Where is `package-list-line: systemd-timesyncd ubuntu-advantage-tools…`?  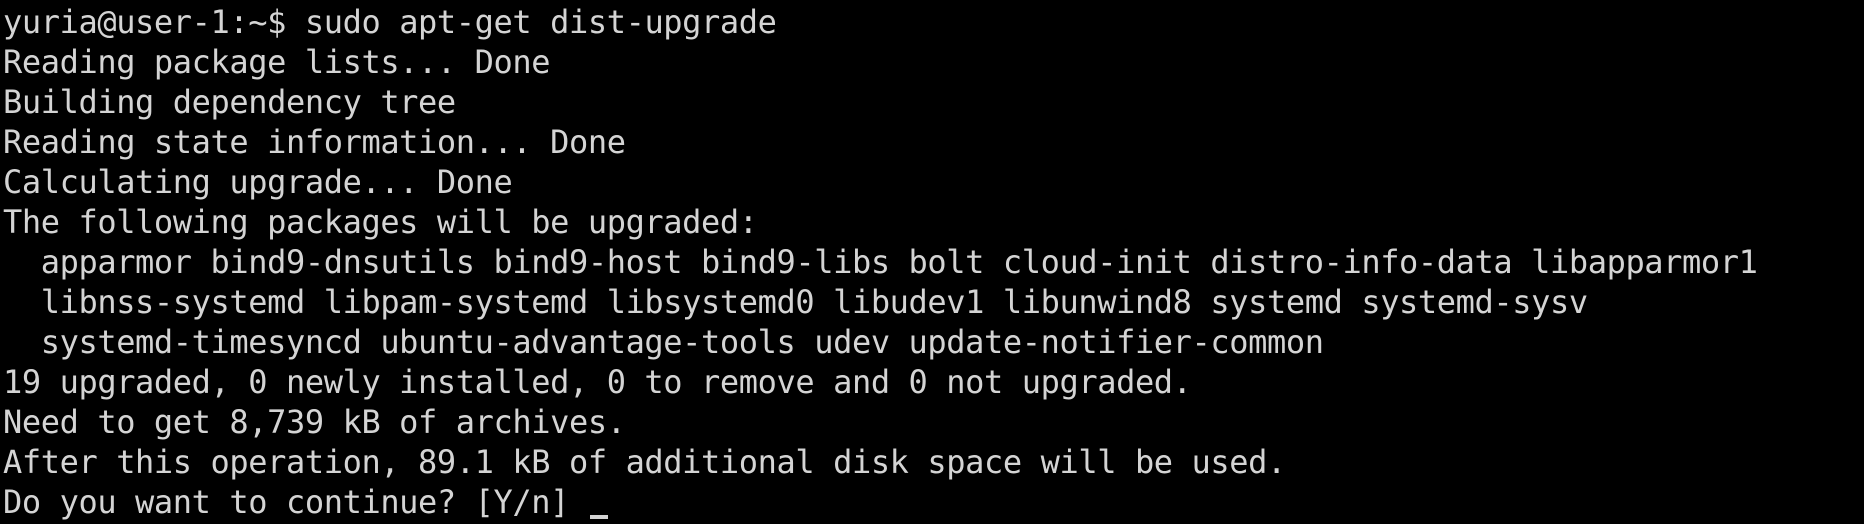
package-list-line: systemd-timesyncd ubuntu-advantage-tools… is located at coordinates (663, 342).